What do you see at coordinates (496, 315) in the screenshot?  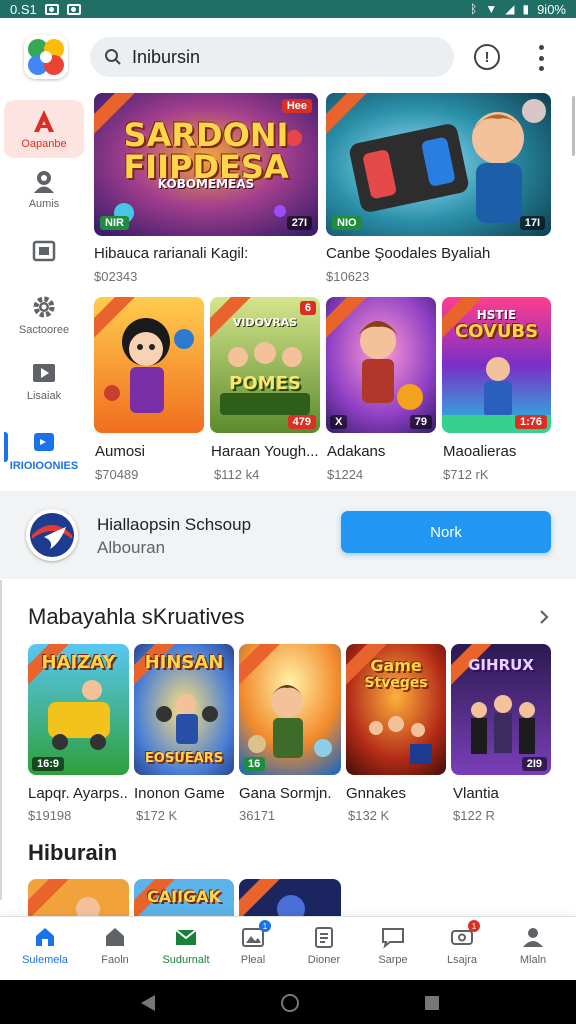 I see `game-logo-subtitle: HSTIE` at bounding box center [496, 315].